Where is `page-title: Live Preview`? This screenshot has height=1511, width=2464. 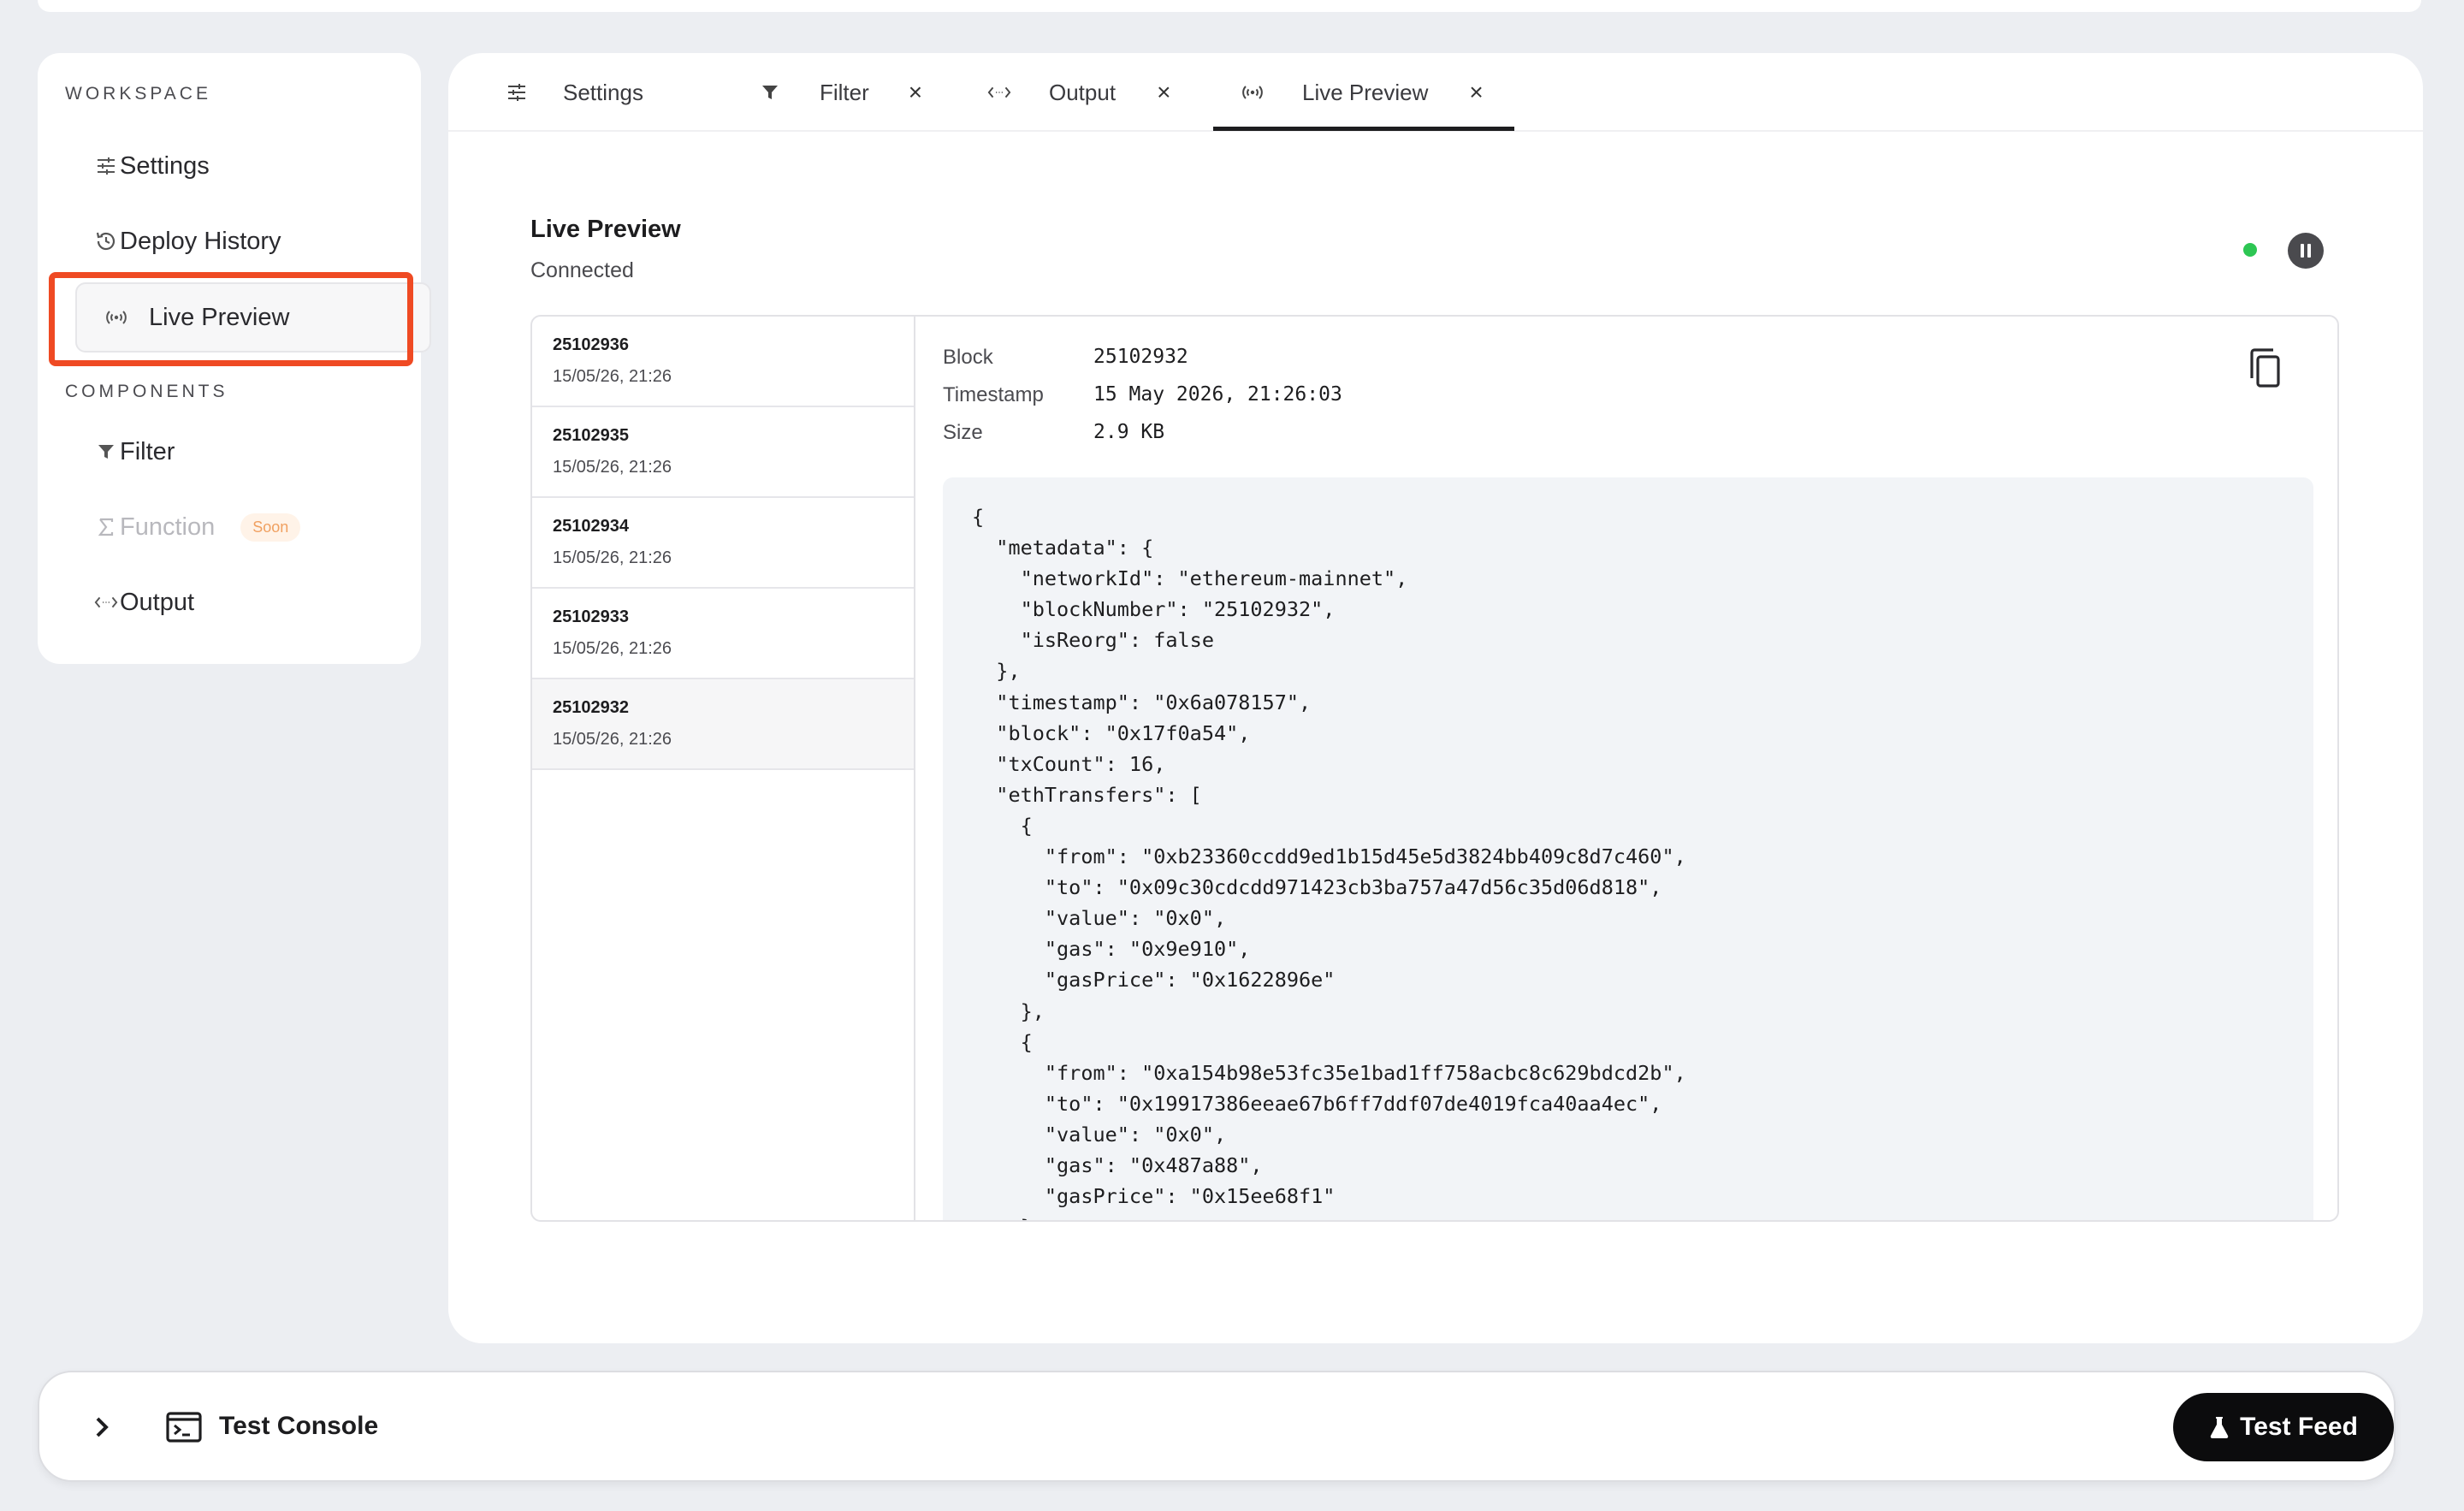 page-title: Live Preview is located at coordinates (605, 229).